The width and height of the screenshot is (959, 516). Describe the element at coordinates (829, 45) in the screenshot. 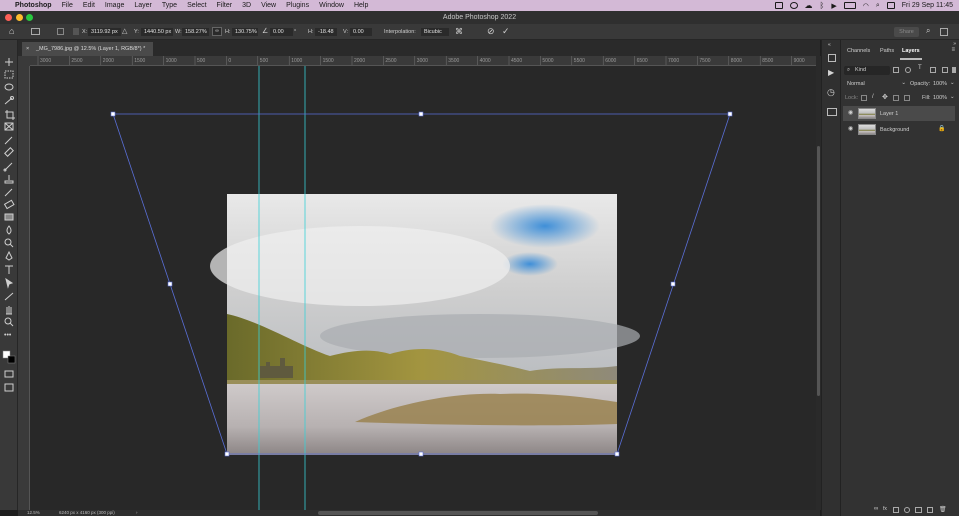

I see `collapse-panels-icon: «` at that location.